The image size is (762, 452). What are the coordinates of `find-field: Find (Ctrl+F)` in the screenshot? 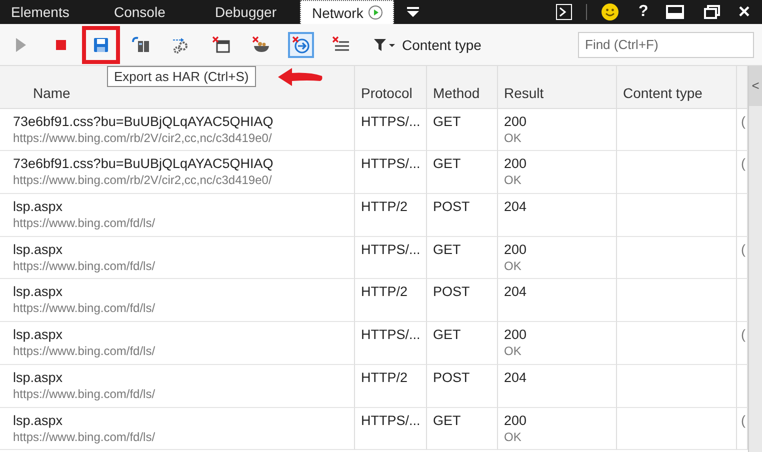 It's located at (666, 45).